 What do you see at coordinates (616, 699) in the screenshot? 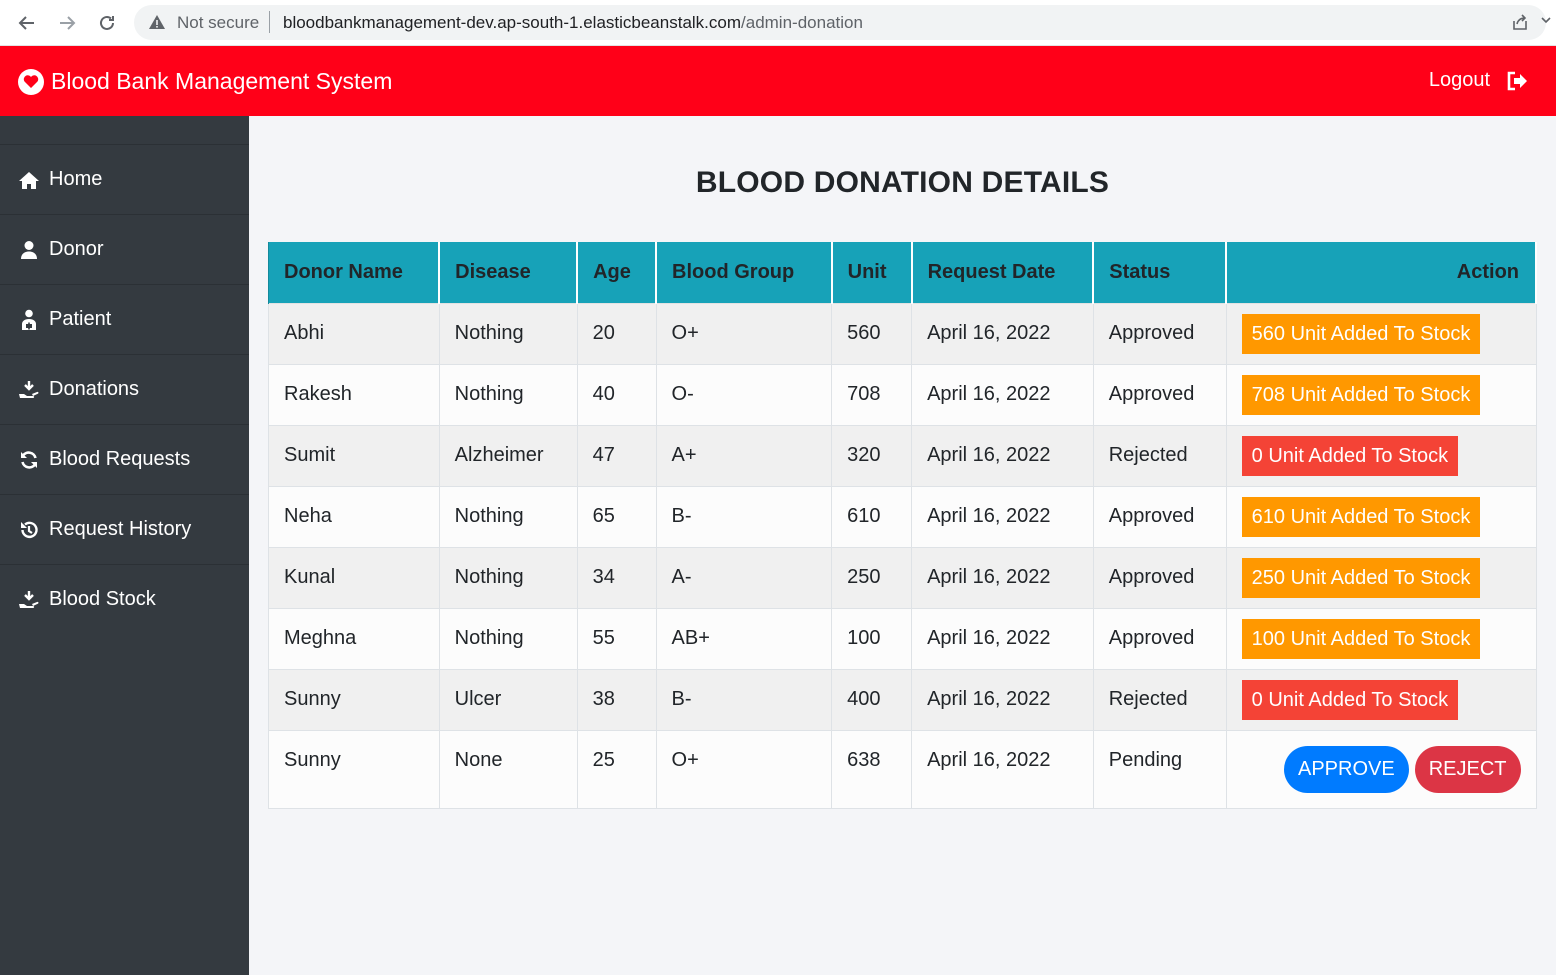
I see `age: 38` at bounding box center [616, 699].